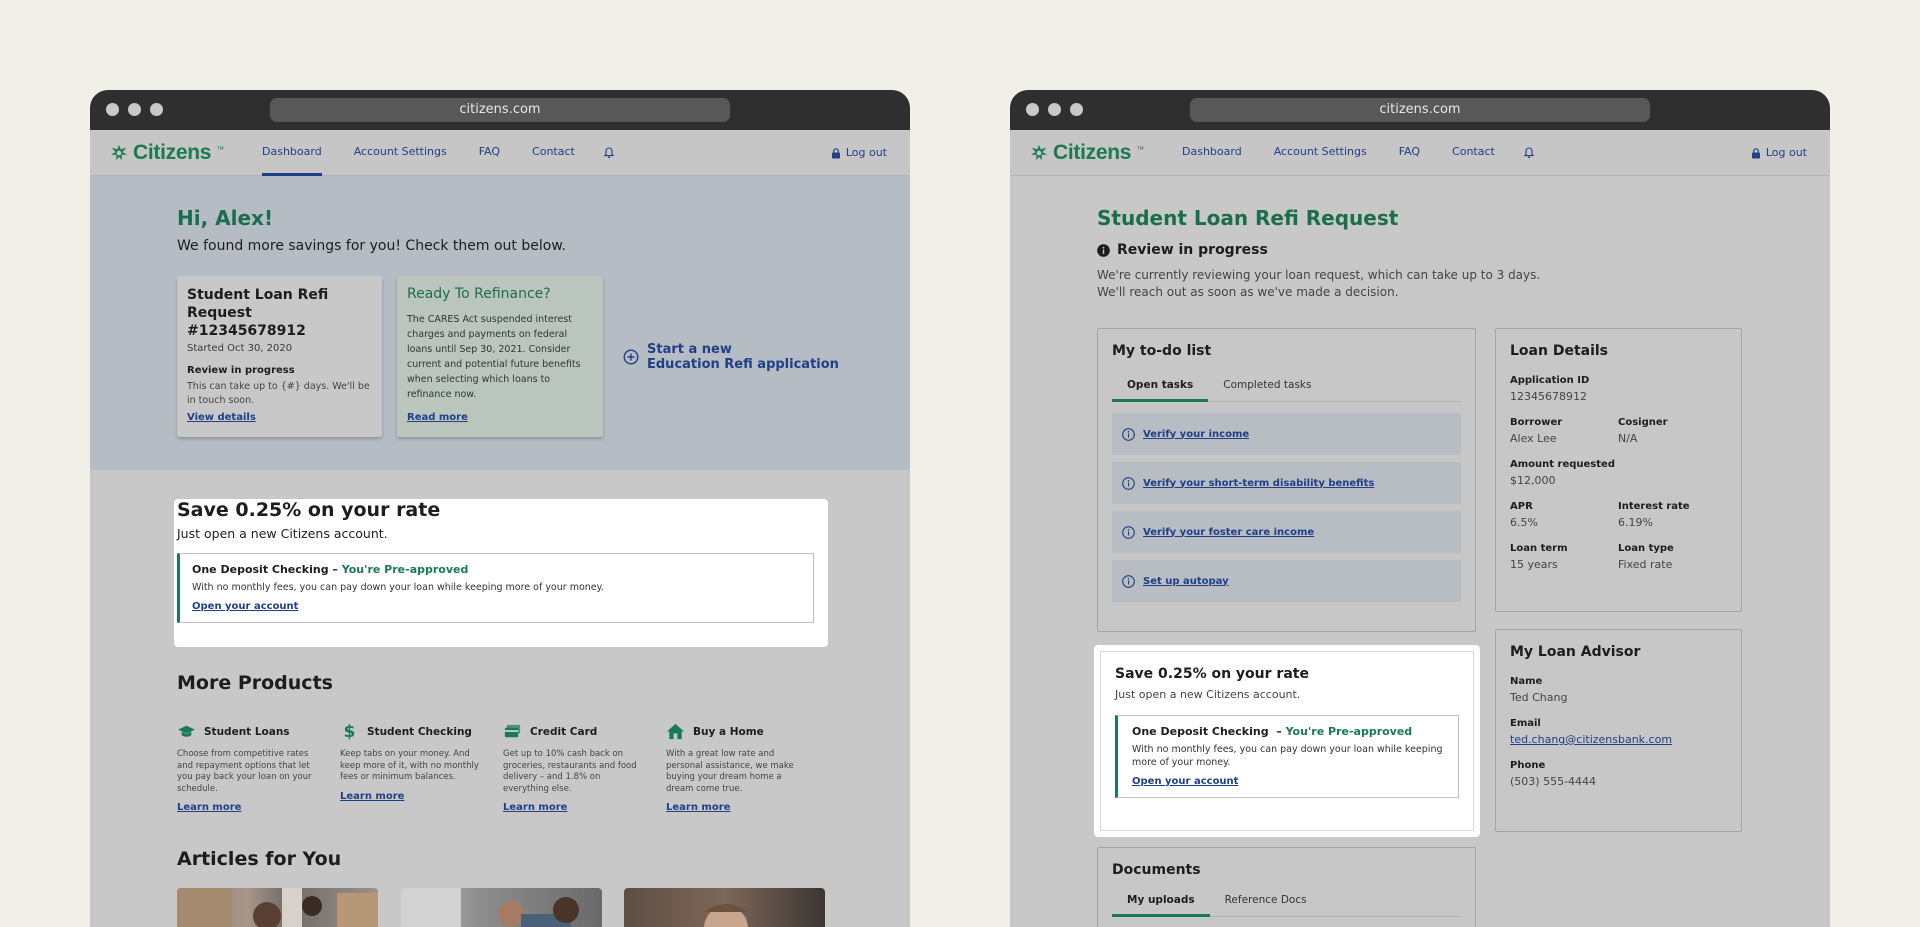 Image resolution: width=1920 pixels, height=927 pixels. What do you see at coordinates (1654, 506) in the screenshot?
I see `interest-rate-label: Interest rate` at bounding box center [1654, 506].